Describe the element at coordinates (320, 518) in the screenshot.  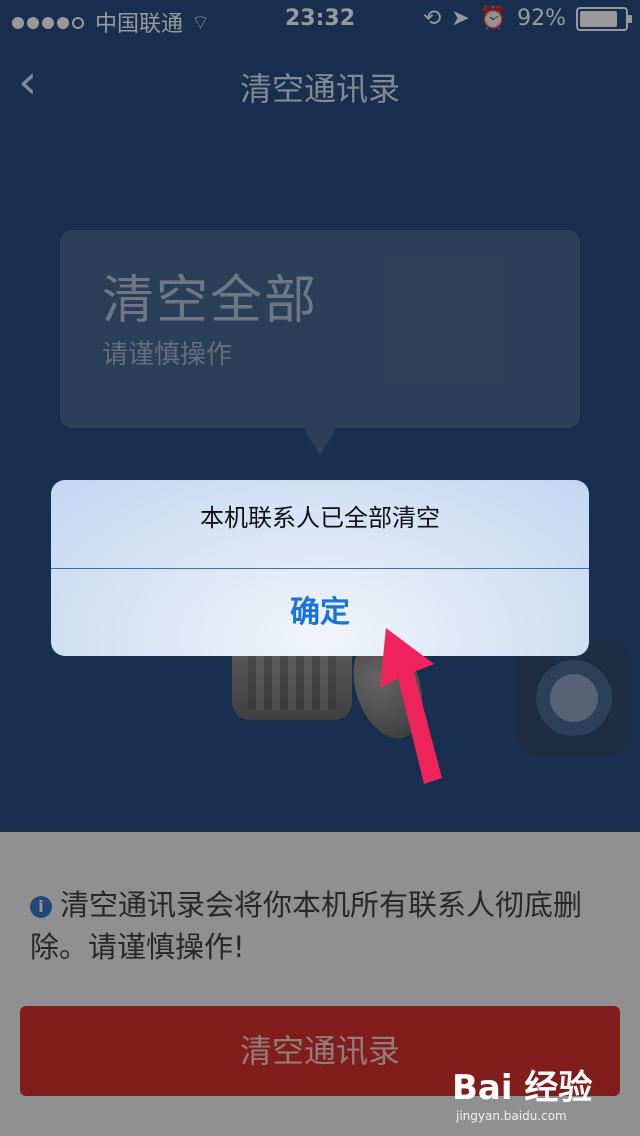
I see `alert-message: 本机联系人已全部清空` at that location.